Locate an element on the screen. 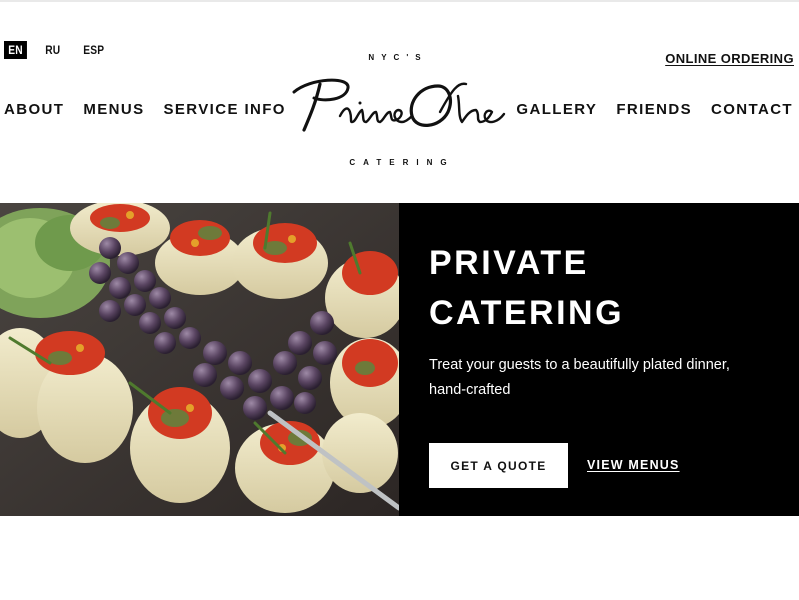 This screenshot has height=600, width=799. nav-item-about: ABOUT is located at coordinates (34, 109).